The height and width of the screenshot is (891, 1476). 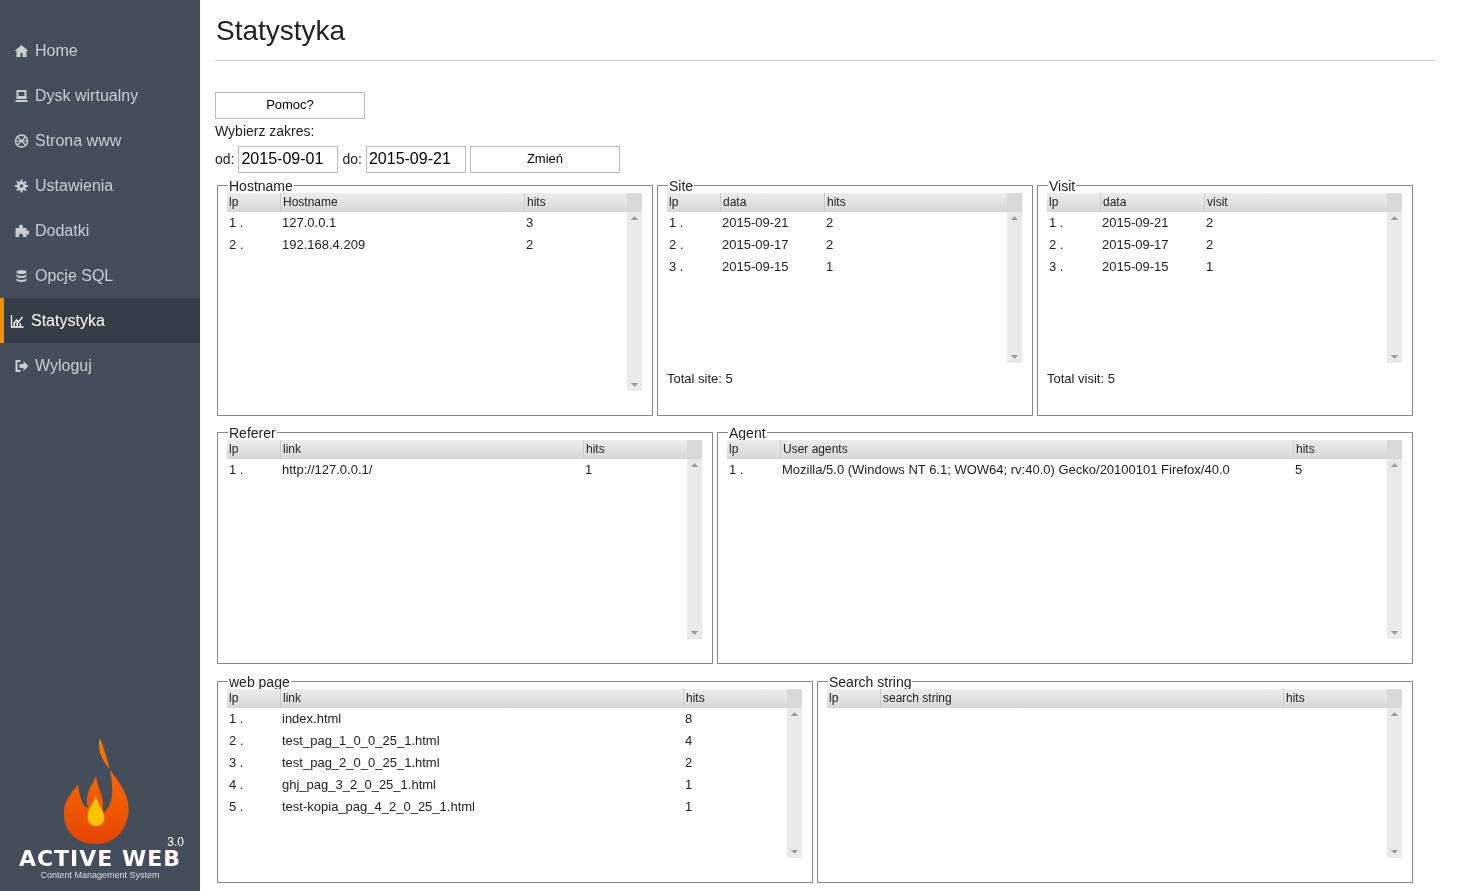 What do you see at coordinates (361, 762) in the screenshot?
I see `table-cell-text: test_pag_2_0_0_25_1.html` at bounding box center [361, 762].